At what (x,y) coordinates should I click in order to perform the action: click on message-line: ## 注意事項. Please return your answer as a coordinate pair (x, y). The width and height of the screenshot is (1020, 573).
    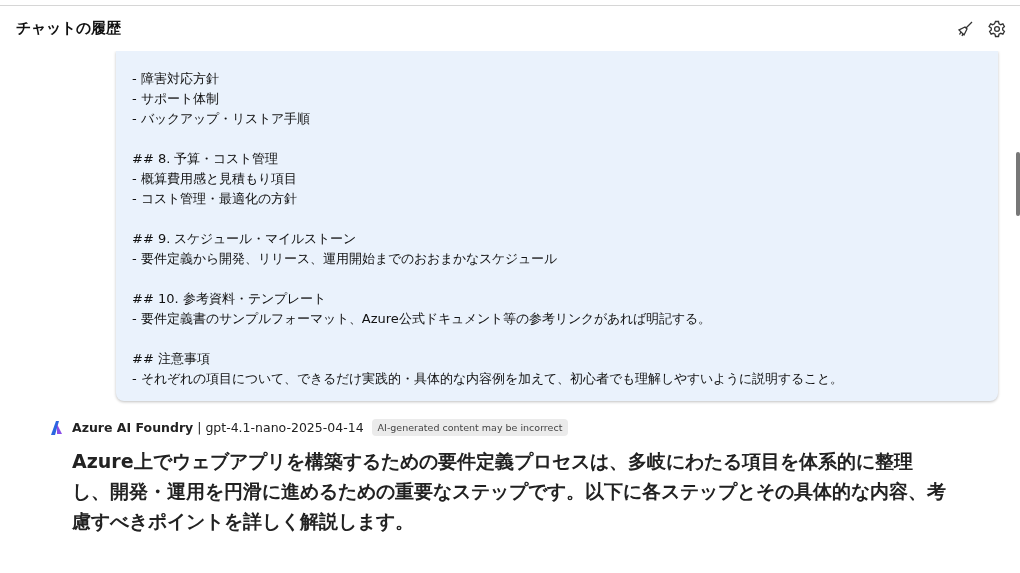
    Looking at the image, I should click on (171, 359).